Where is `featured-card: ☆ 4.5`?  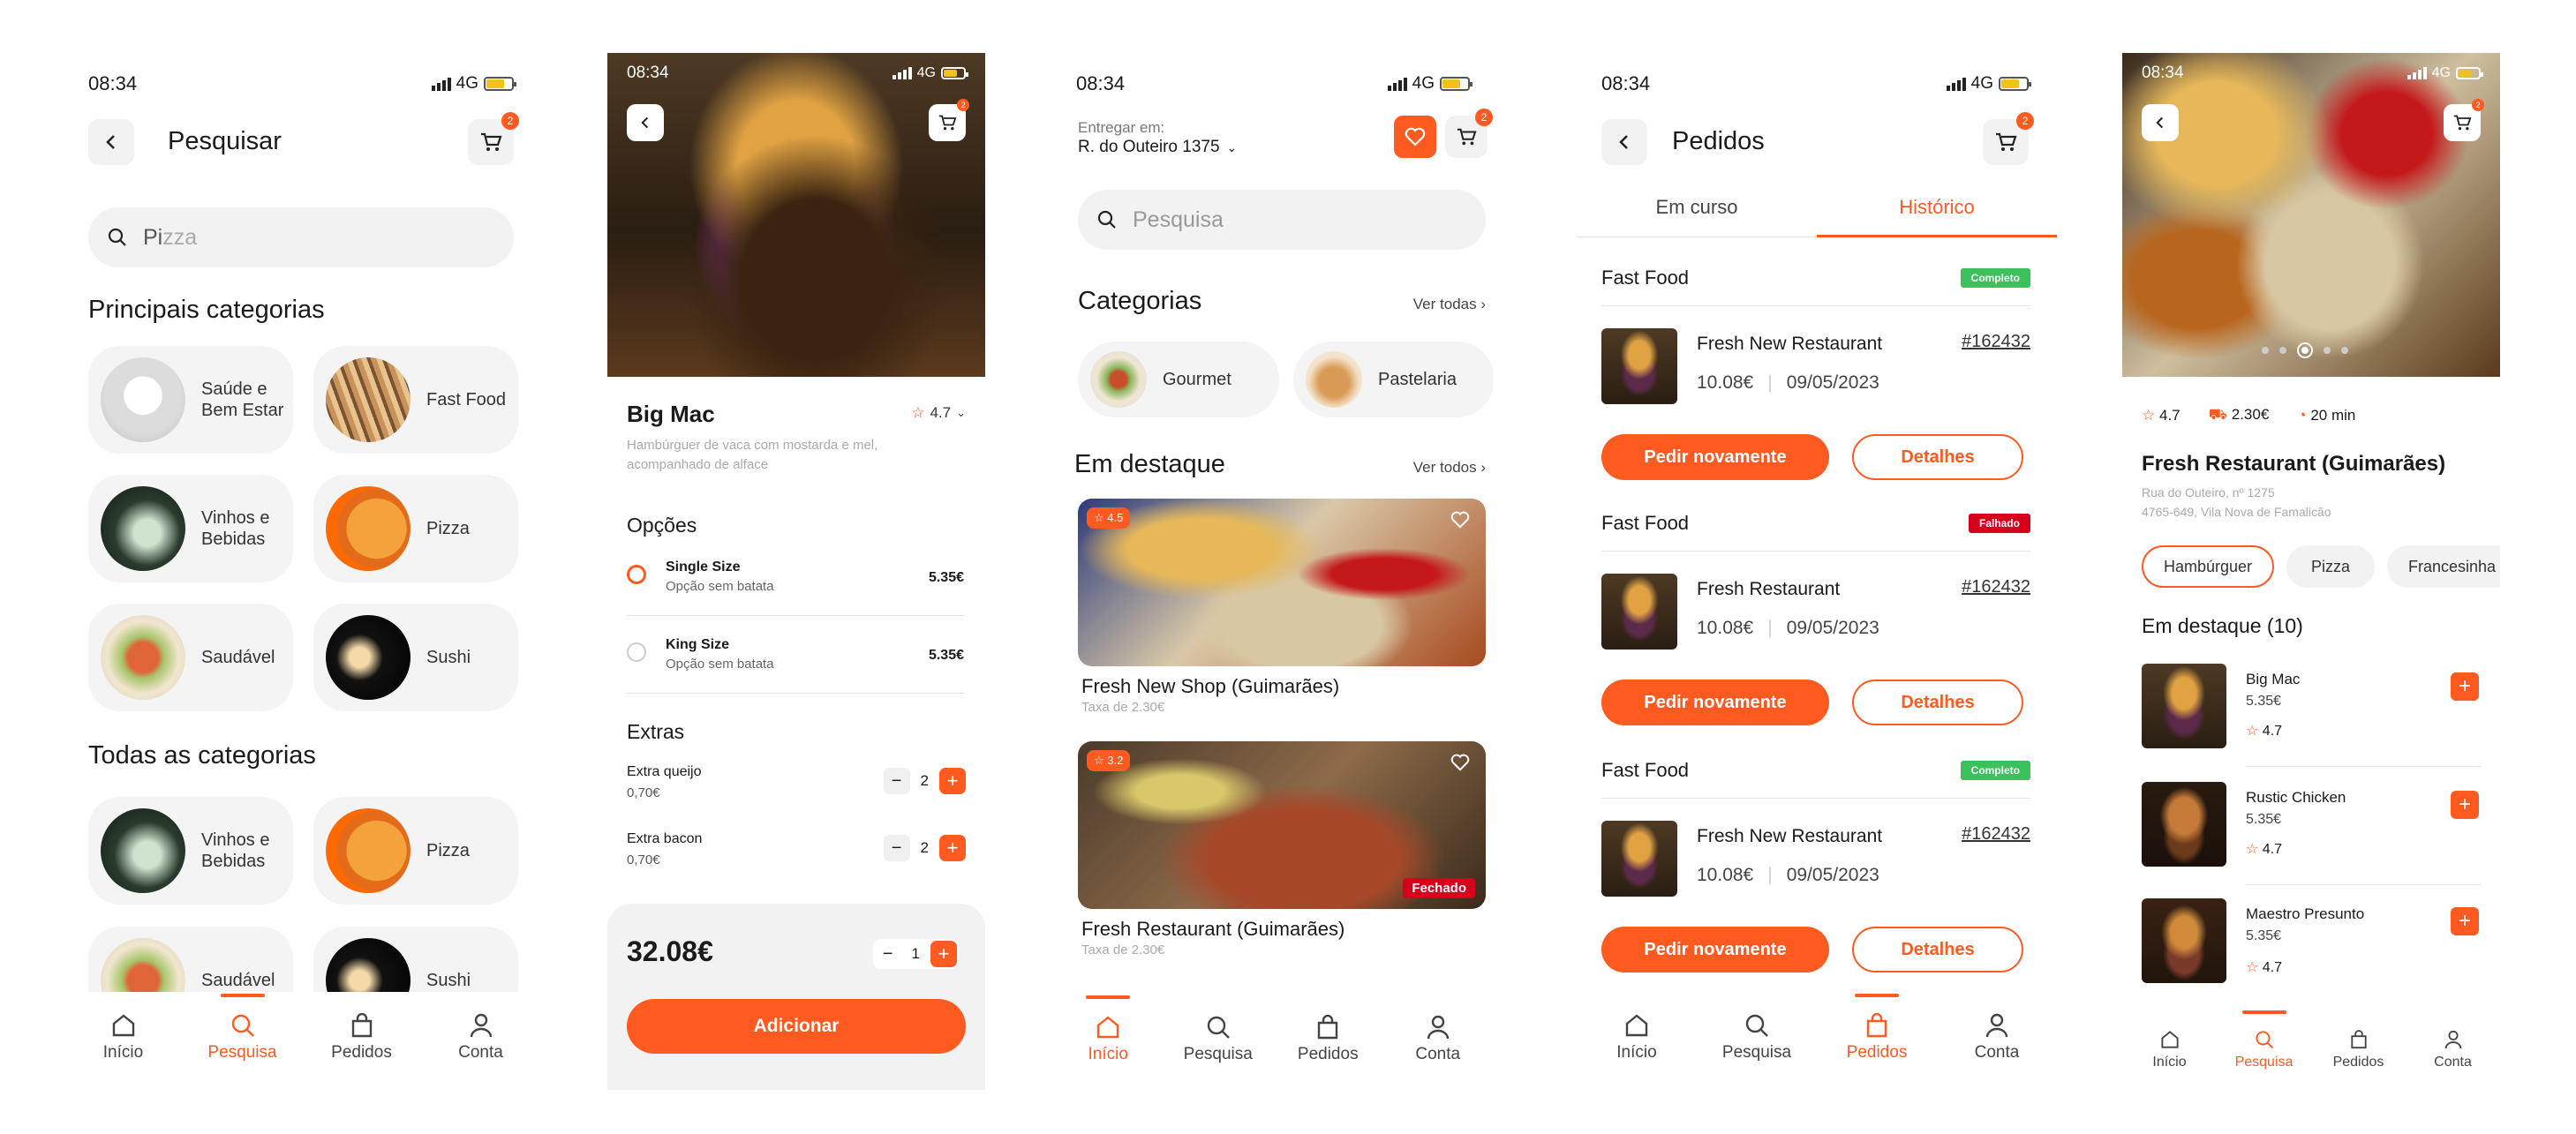 featured-card: ☆ 4.5 is located at coordinates (1282, 582).